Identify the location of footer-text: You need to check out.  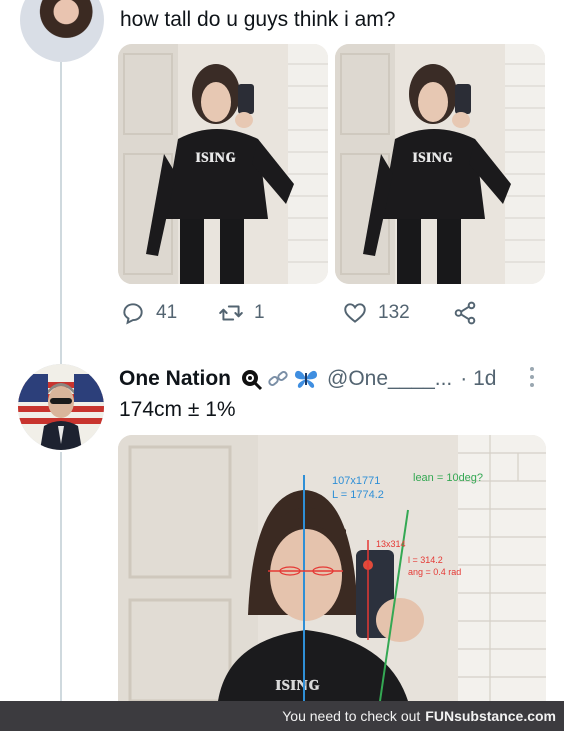
(351, 716).